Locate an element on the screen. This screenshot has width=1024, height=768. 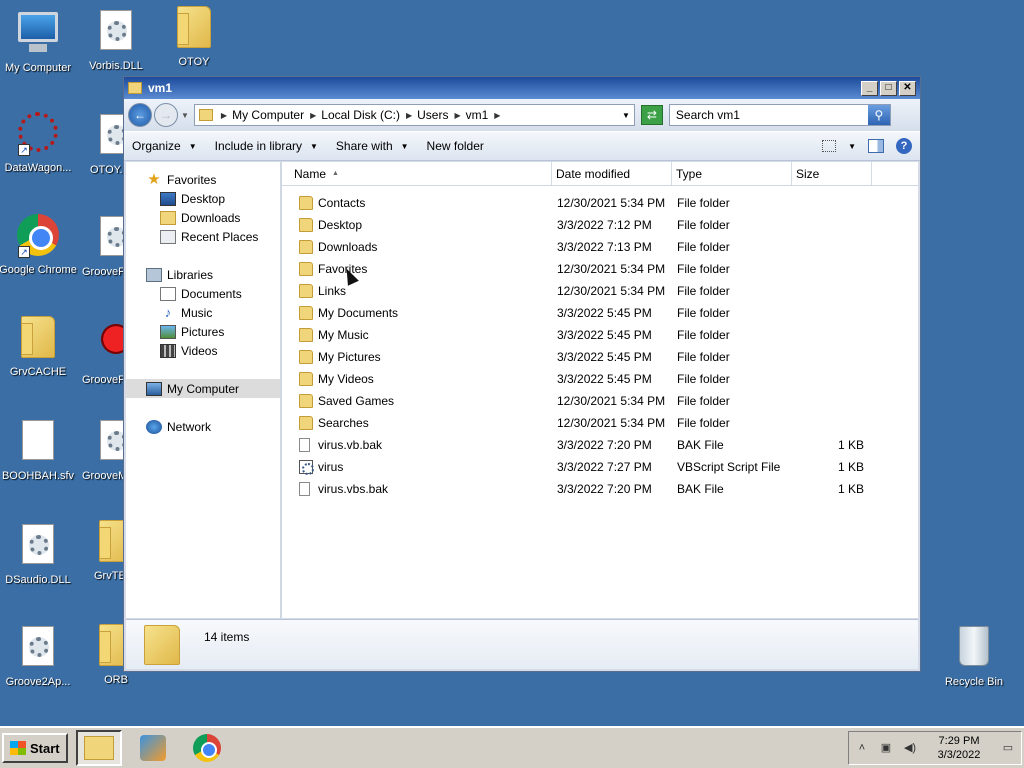
breadcrumb-vm1: vm1 is located at coordinates (477, 115).